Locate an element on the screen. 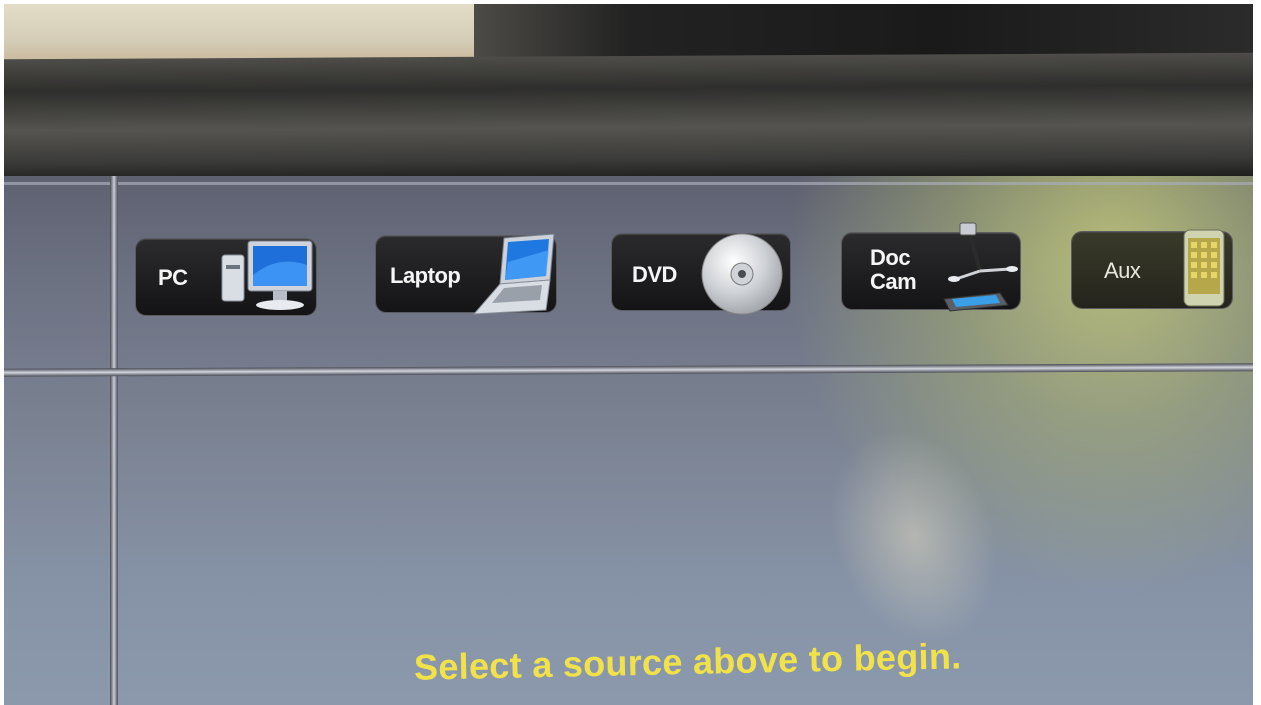 Image resolution: width=1261 pixels, height=705 pixels. source-label-dvd: DVD is located at coordinates (654, 274).